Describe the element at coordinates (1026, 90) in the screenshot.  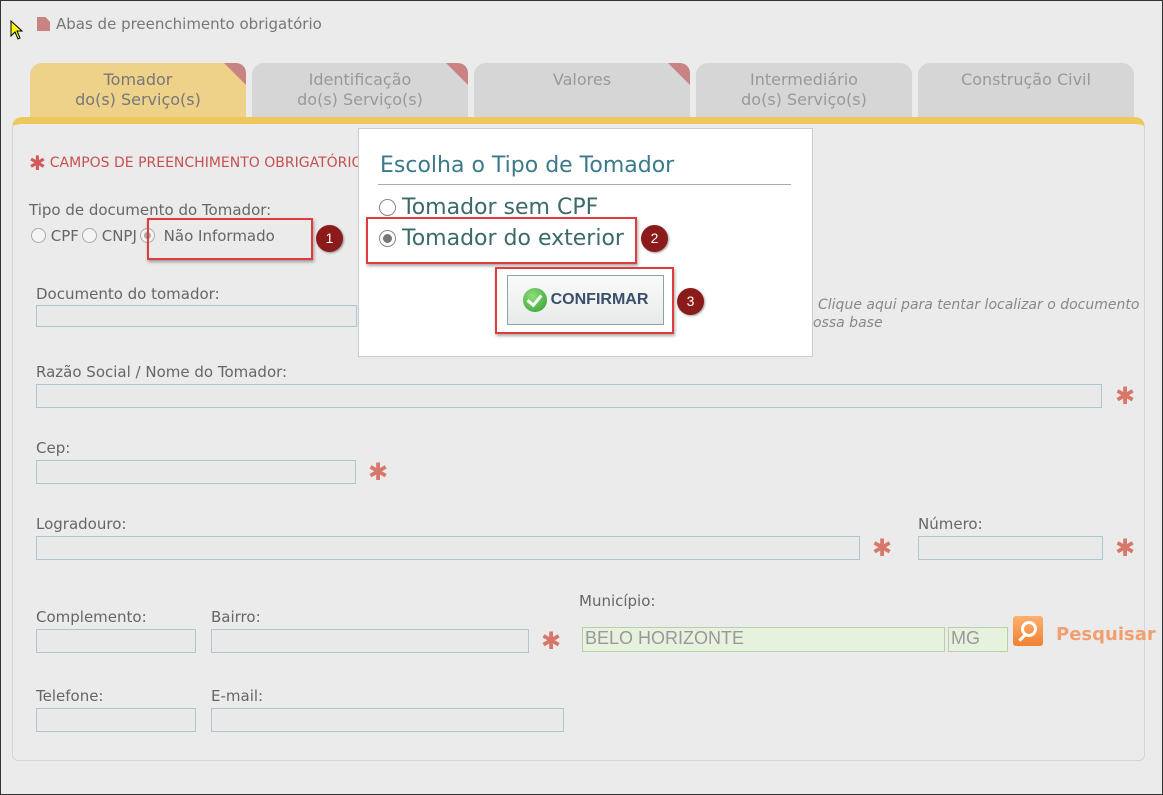
I see `tab-construcao-civil: Construção Civil` at that location.